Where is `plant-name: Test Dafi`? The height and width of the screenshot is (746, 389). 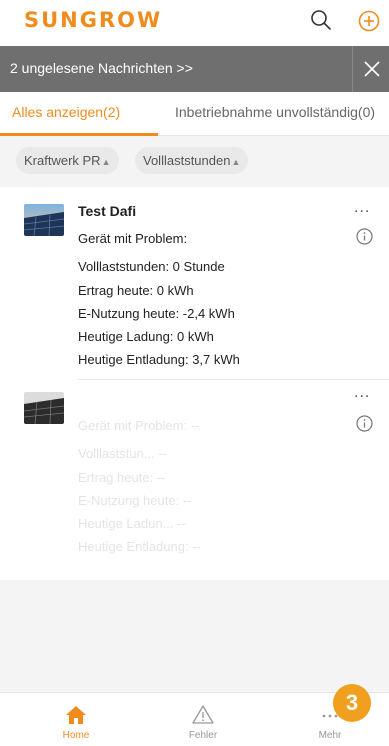
plant-name: Test Dafi is located at coordinates (107, 211).